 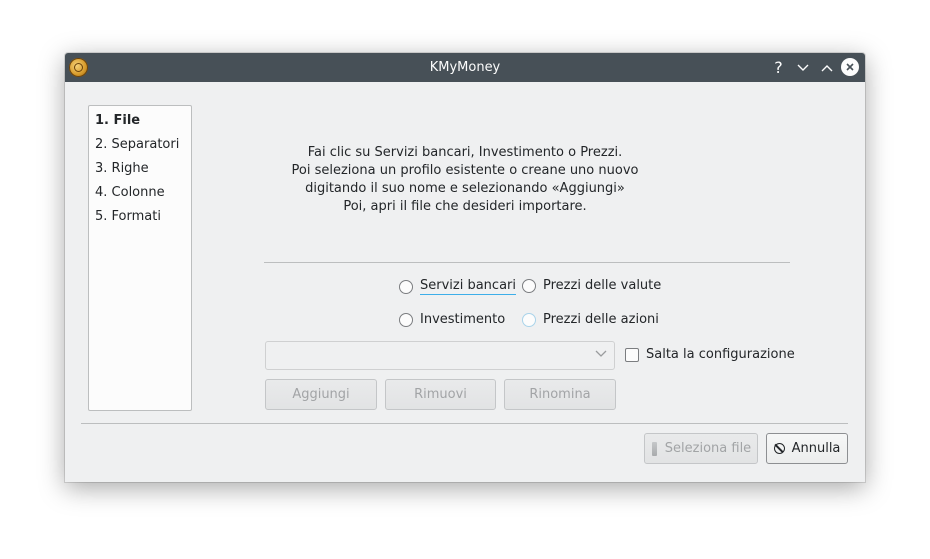 What do you see at coordinates (601, 319) in the screenshot?
I see `stock-prices-label: Prezzi delle azioni` at bounding box center [601, 319].